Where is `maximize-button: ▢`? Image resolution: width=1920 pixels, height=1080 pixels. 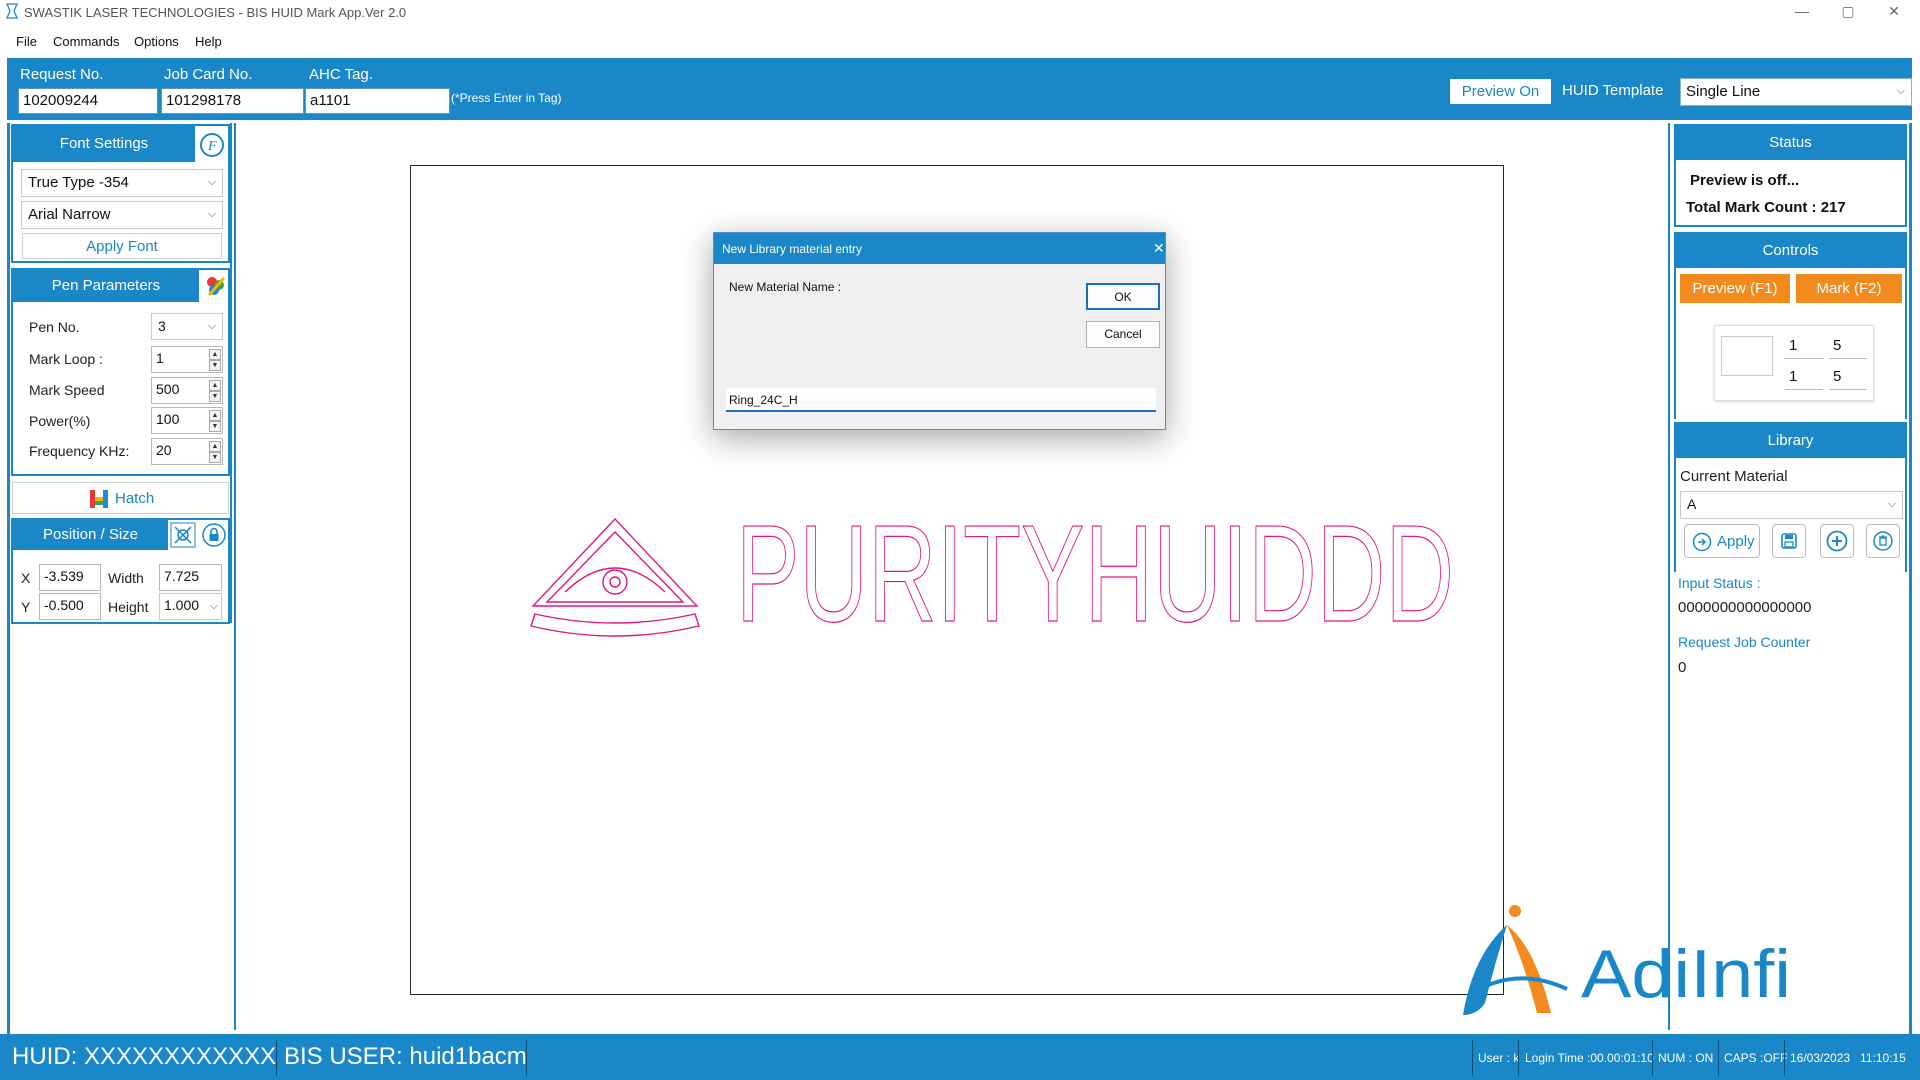 maximize-button: ▢ is located at coordinates (1848, 12).